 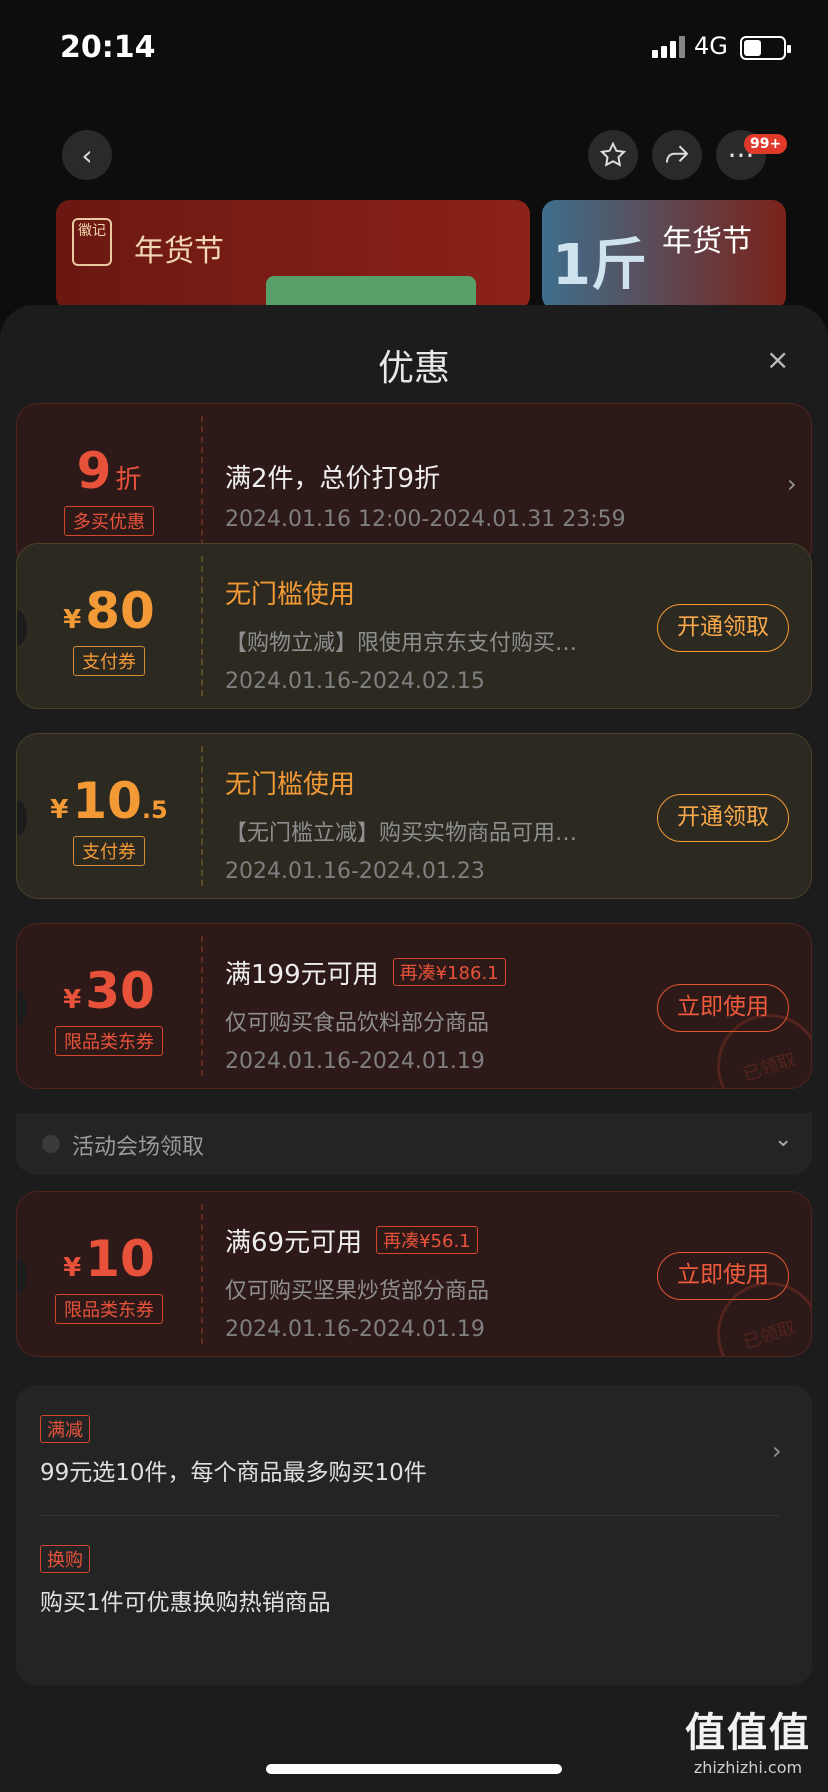 I want to click on coupon-amount: 30, so click(x=120, y=991).